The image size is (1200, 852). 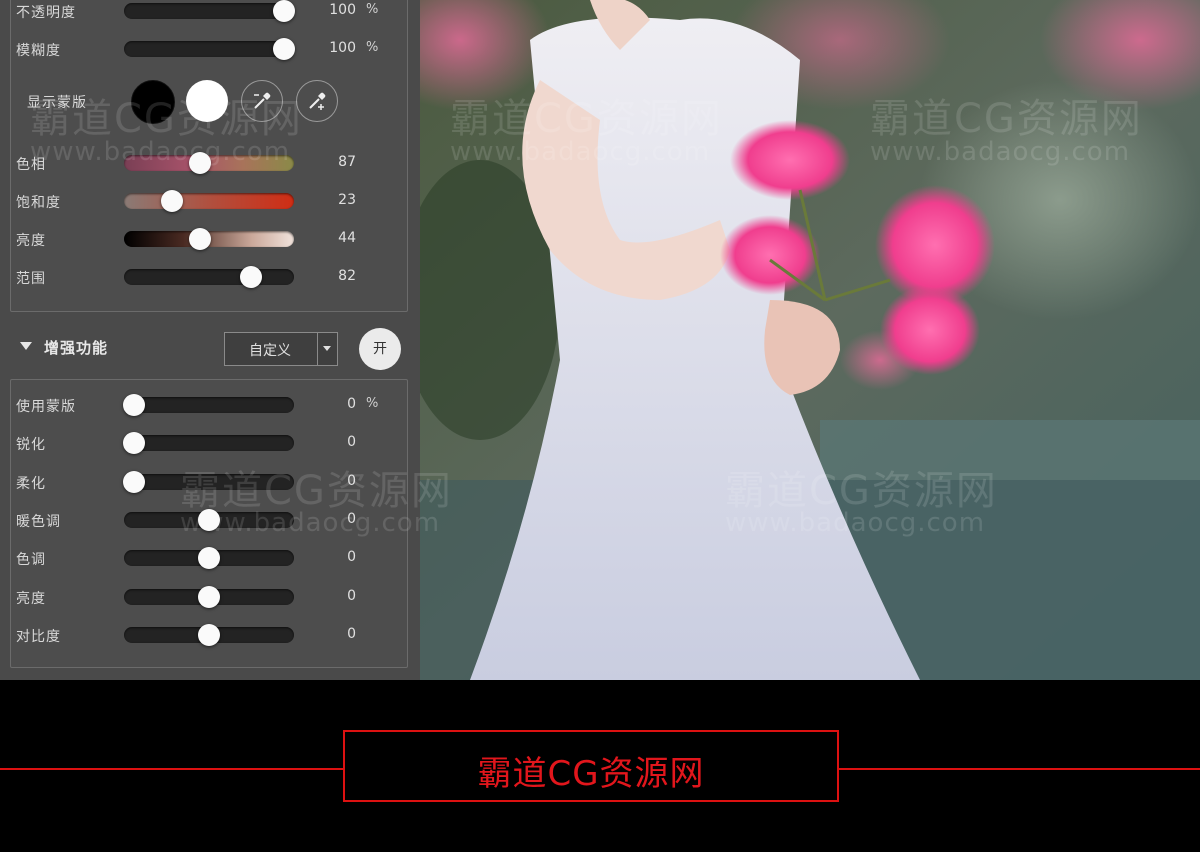 I want to click on slider-row: 范围 82, so click(x=198, y=278).